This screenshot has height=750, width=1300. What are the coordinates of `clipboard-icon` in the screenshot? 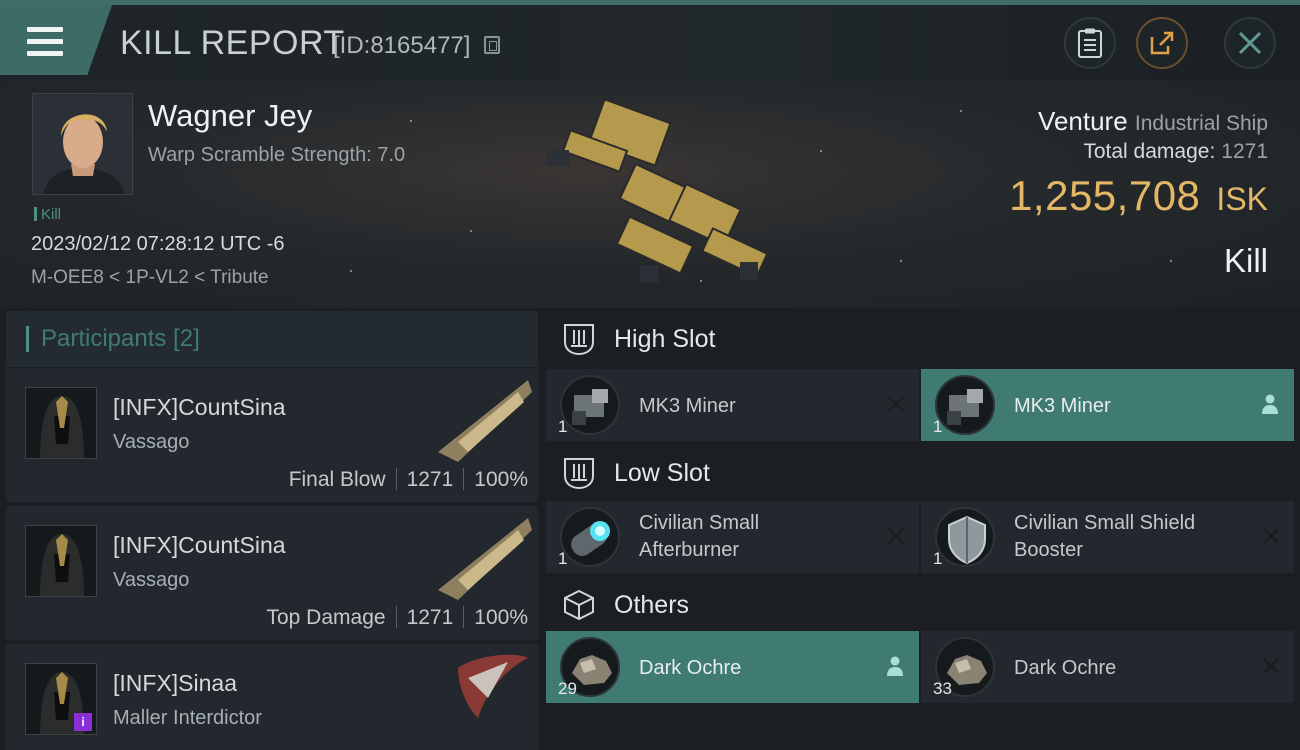 It's located at (1090, 43).